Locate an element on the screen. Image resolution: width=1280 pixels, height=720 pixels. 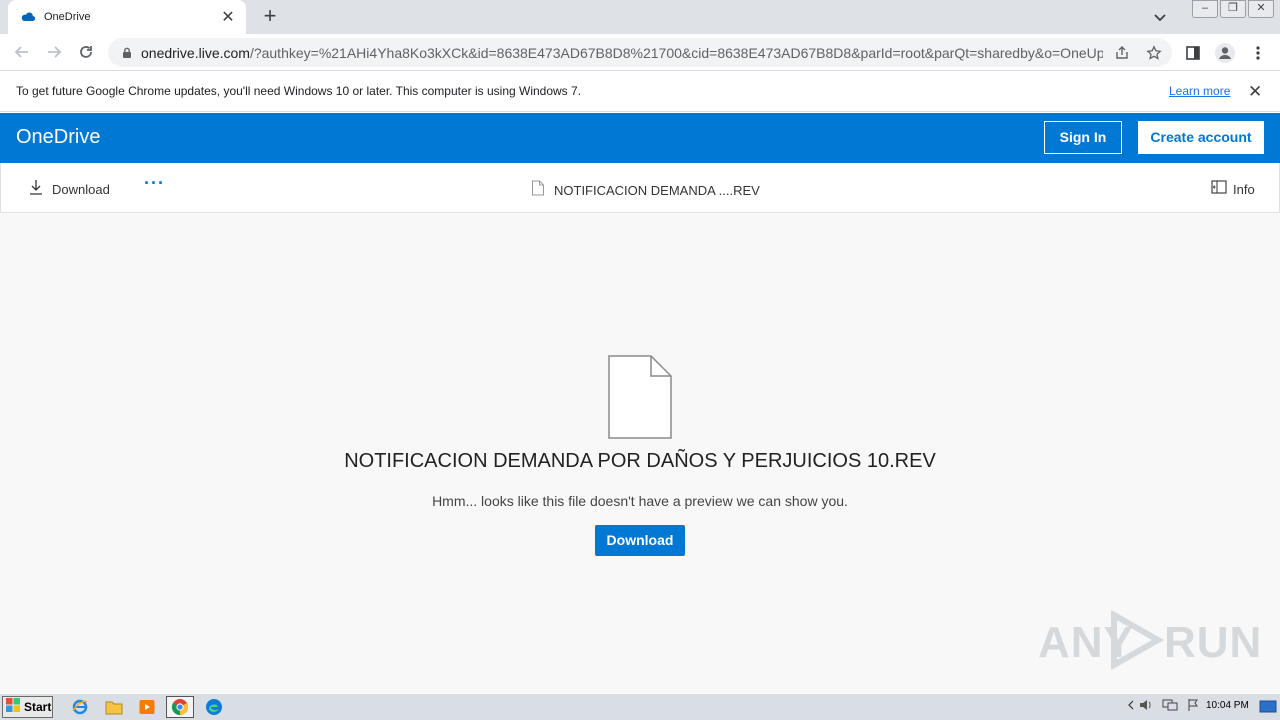
minimize-button: – is located at coordinates (1205, 9).